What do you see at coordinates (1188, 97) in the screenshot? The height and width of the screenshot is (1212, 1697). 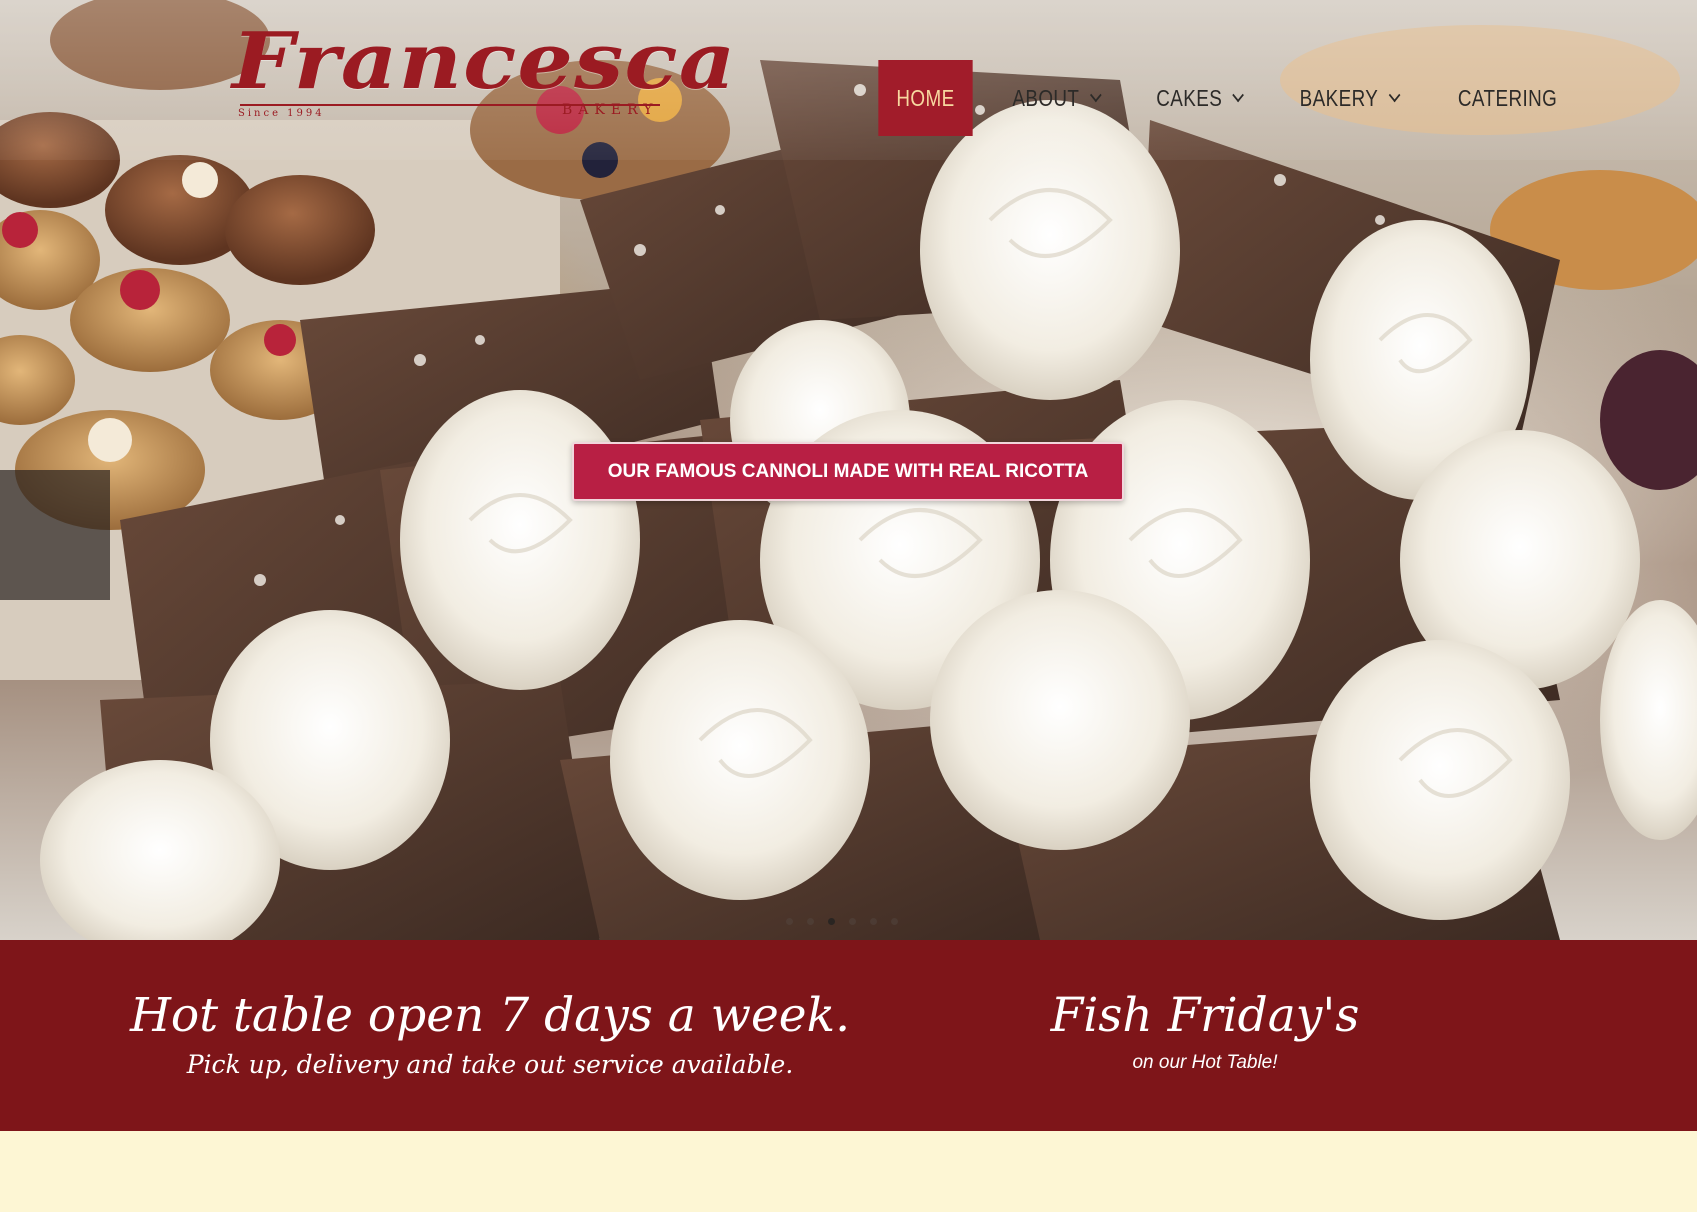 I see `nav-label: CAKES` at bounding box center [1188, 97].